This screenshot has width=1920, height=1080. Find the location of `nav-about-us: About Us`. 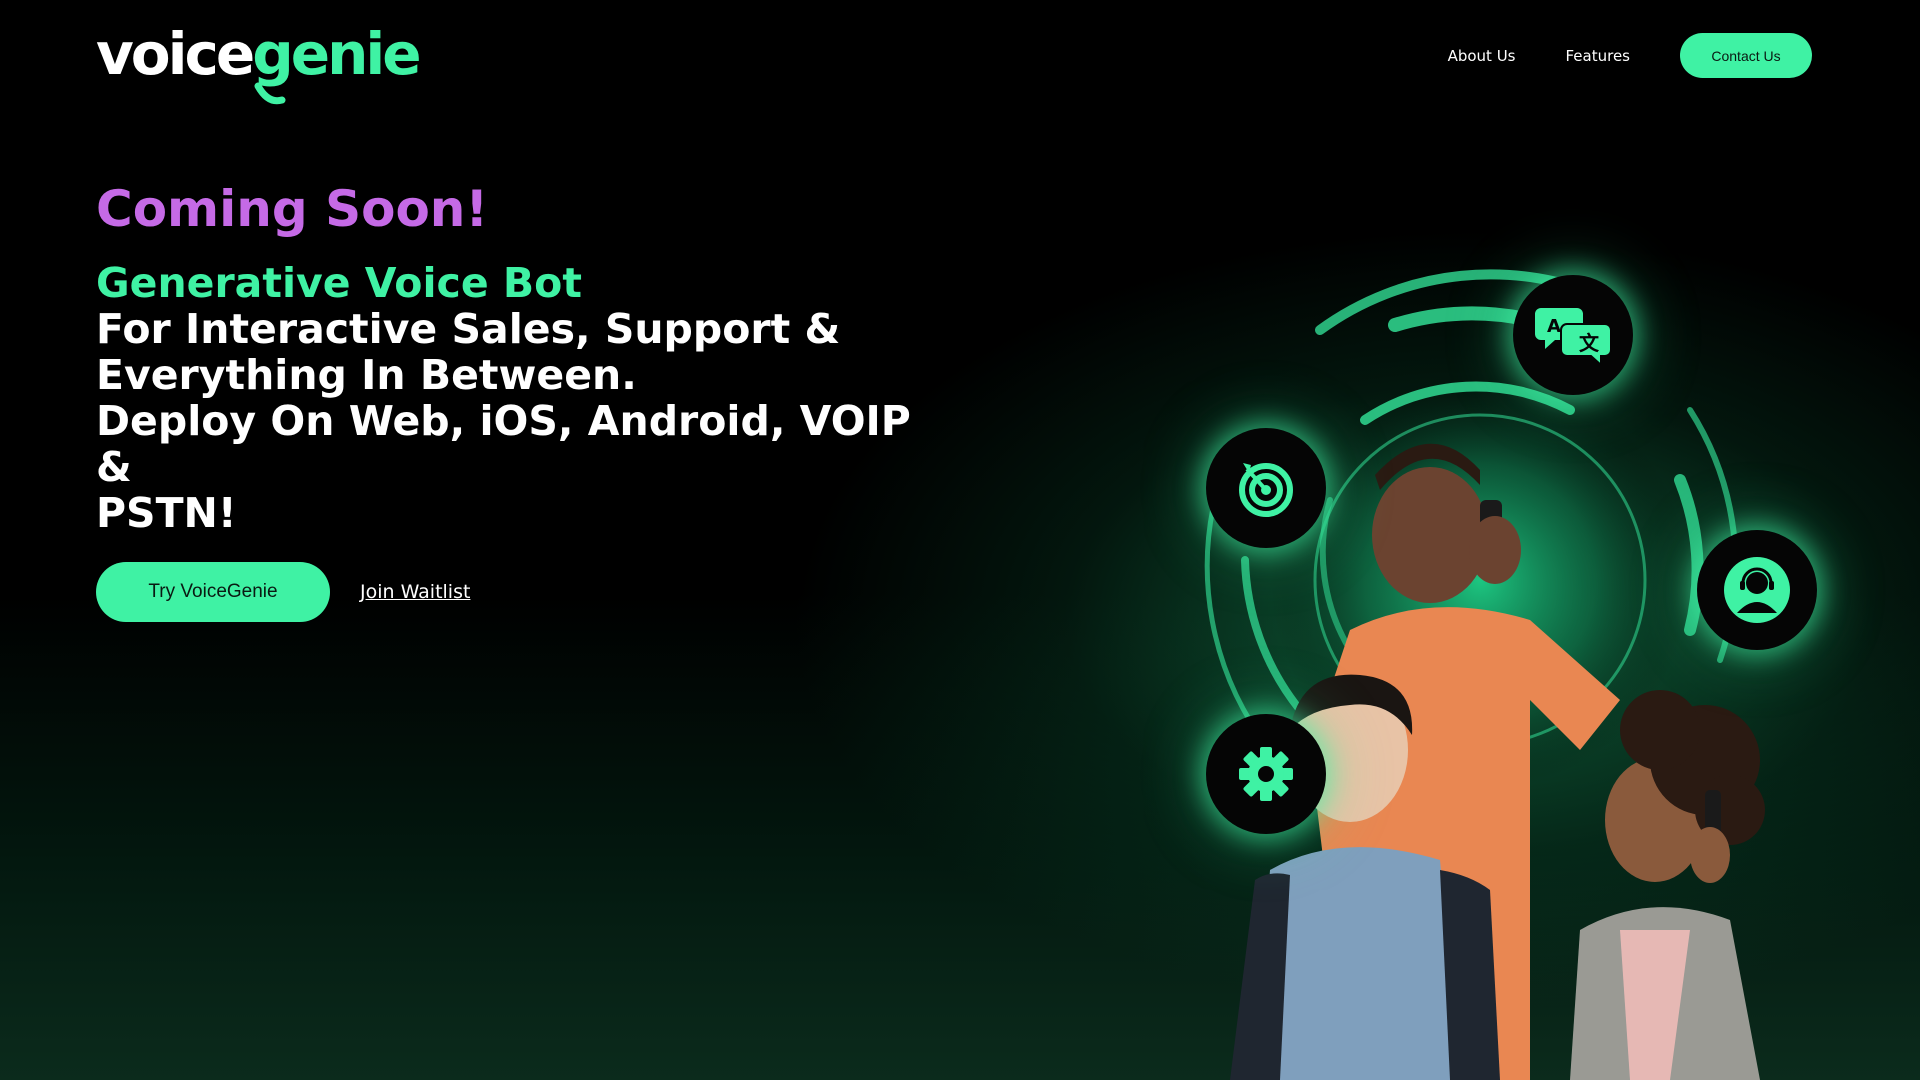

nav-about-us: About Us is located at coordinates (1482, 56).